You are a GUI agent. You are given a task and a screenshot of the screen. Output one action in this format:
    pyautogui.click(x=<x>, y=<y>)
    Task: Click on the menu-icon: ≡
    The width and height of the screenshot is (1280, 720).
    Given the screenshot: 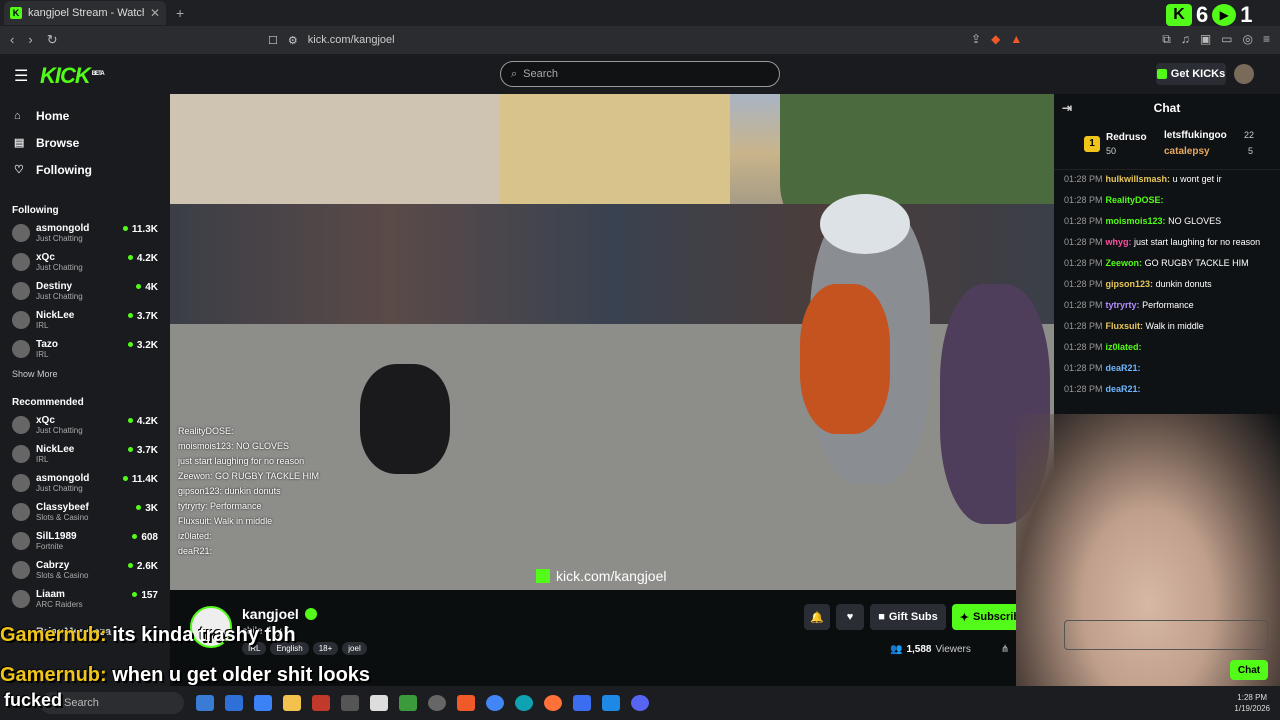 What is the action you would take?
    pyautogui.click(x=1266, y=39)
    